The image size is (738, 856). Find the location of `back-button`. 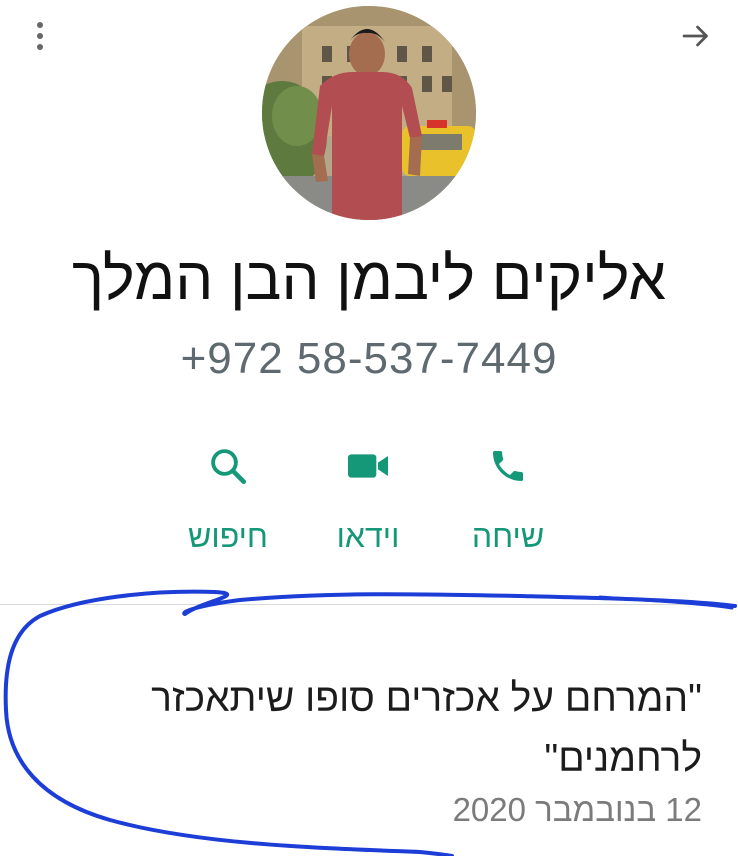

back-button is located at coordinates (696, 36).